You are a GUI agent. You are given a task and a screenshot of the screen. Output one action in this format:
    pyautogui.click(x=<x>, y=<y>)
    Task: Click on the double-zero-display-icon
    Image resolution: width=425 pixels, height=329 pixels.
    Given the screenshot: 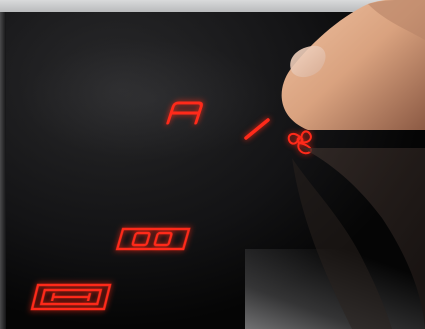 What is the action you would take?
    pyautogui.click(x=153, y=239)
    